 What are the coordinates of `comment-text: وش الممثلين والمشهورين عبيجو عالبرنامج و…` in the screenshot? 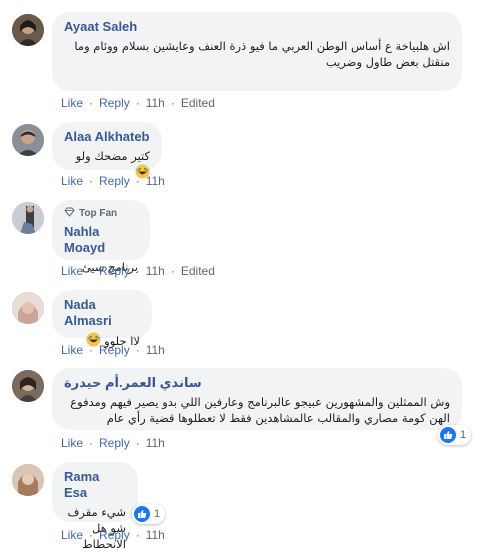 It's located at (260, 410).